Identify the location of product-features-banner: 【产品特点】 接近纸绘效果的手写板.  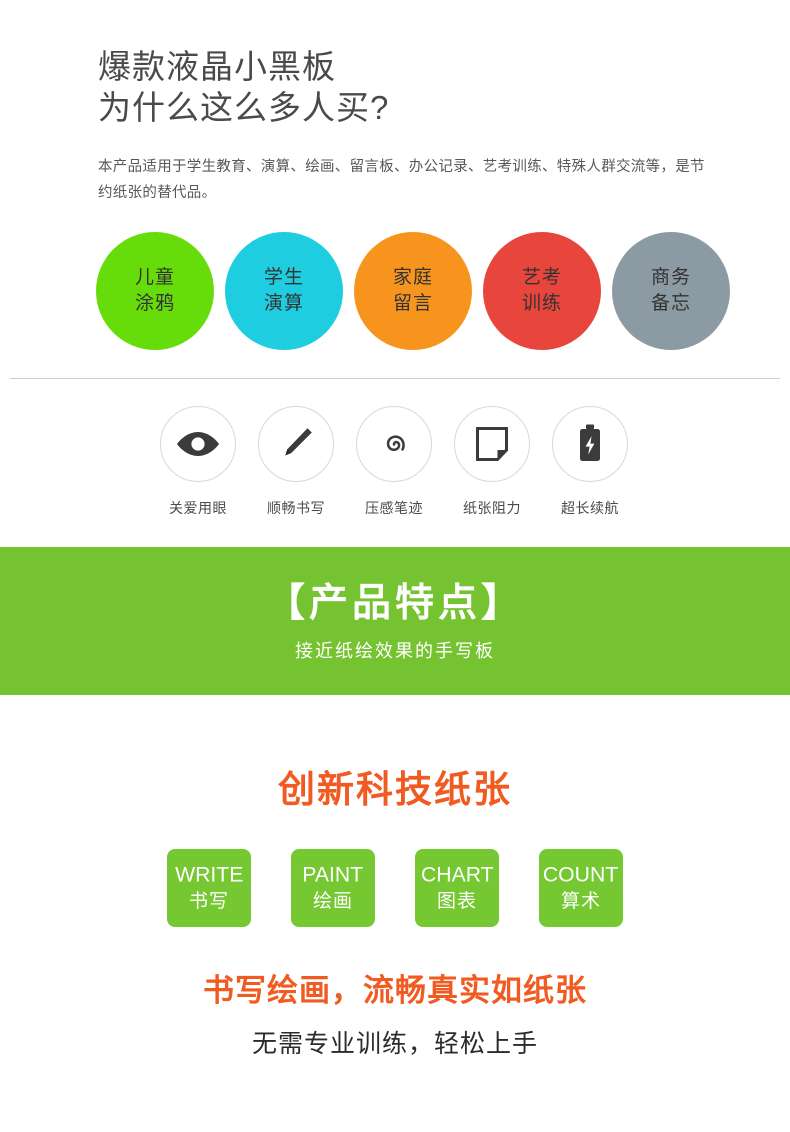
(395, 621).